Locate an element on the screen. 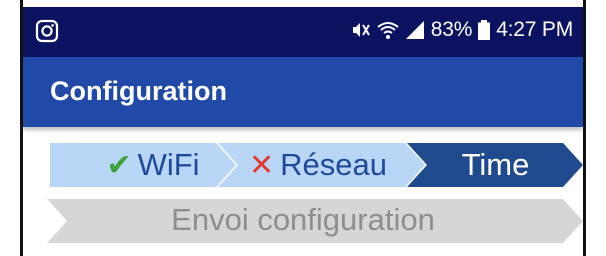 The height and width of the screenshot is (256, 606). step-wifi-label: WiFi is located at coordinates (168, 164).